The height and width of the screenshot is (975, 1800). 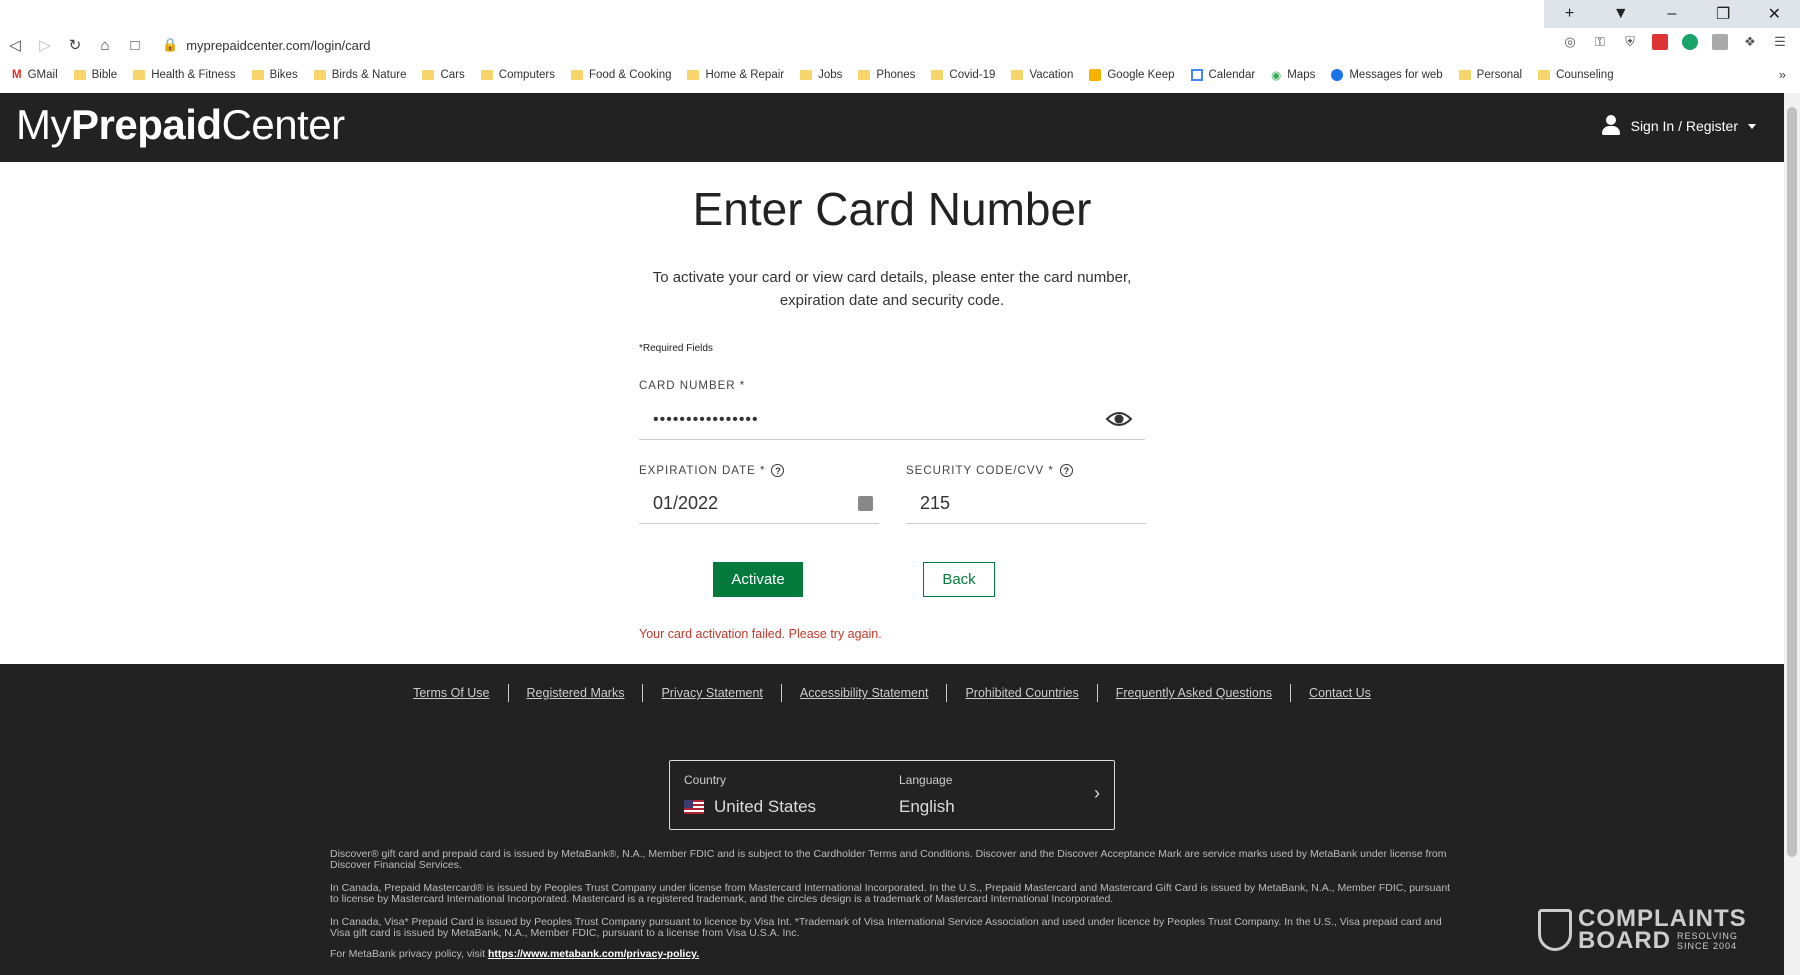 I want to click on shield-icon, so click(x=1555, y=930).